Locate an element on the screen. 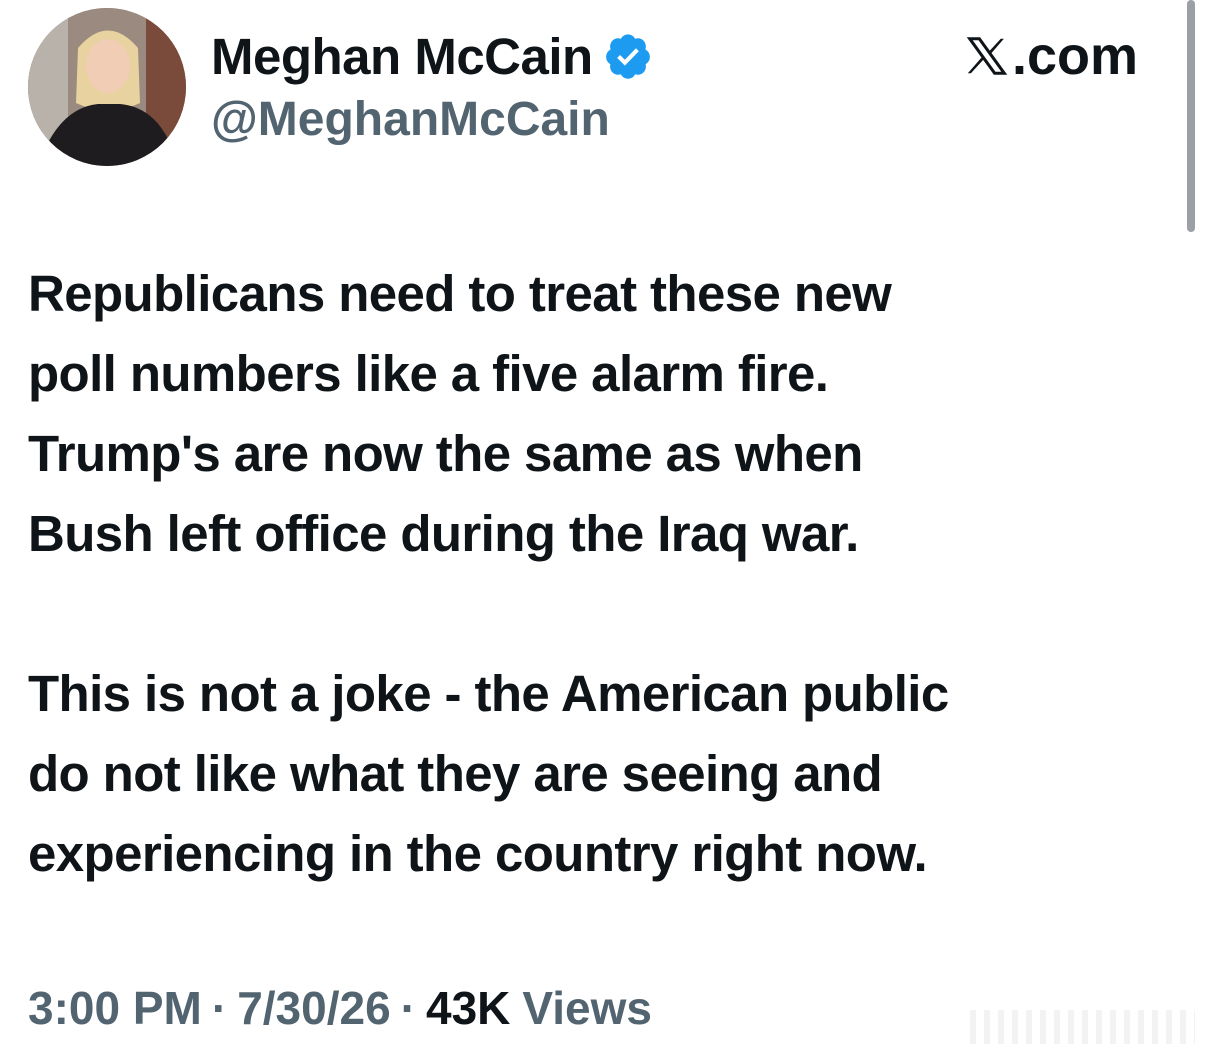 The width and height of the screenshot is (1206, 1060). site-label: .com is located at coordinates (1051, 56).